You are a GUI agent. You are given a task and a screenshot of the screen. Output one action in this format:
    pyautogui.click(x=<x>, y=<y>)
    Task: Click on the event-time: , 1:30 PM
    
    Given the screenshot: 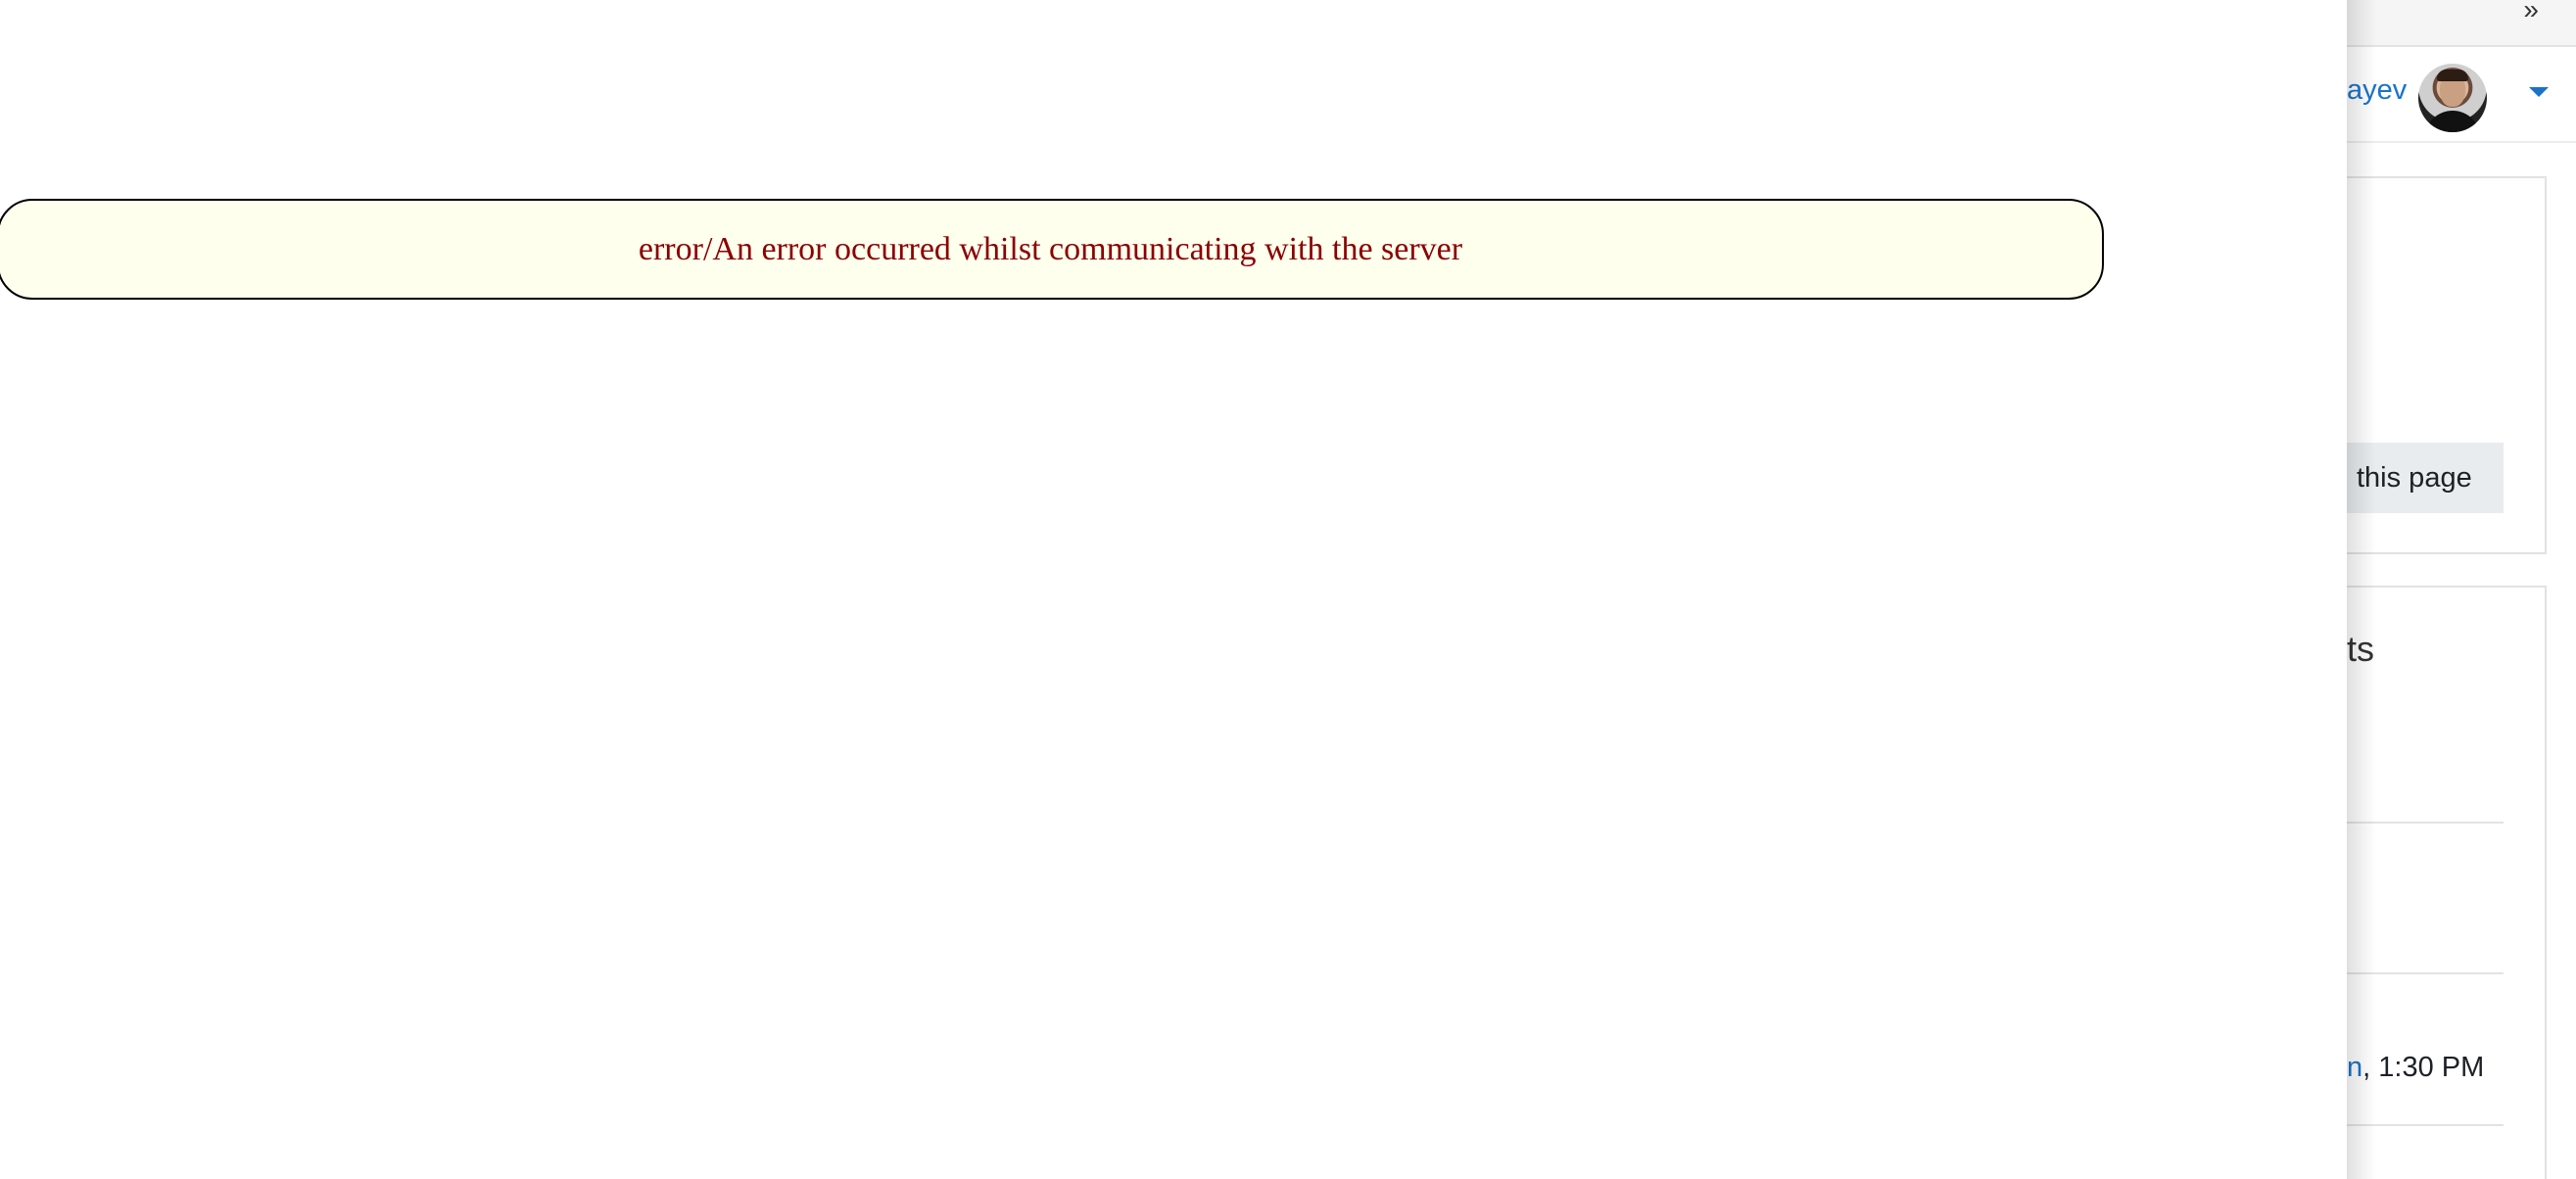 What is the action you would take?
    pyautogui.click(x=2423, y=1067)
    